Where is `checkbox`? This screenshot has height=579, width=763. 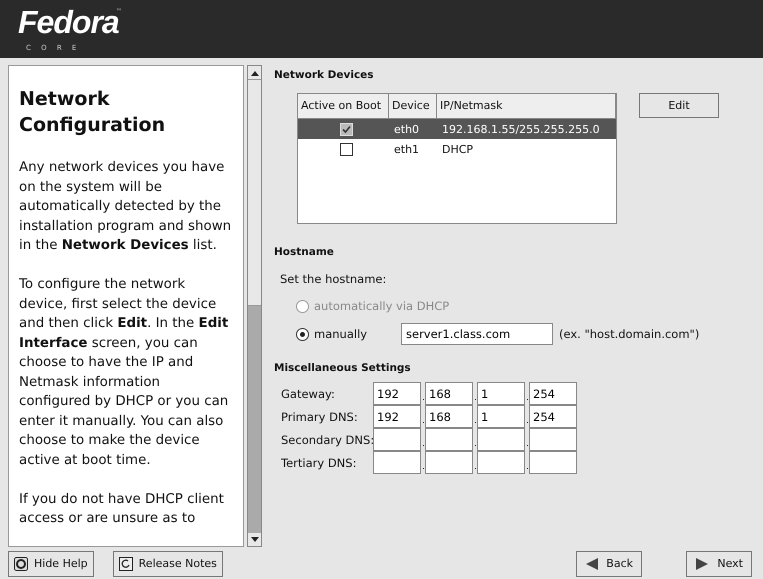
checkbox is located at coordinates (346, 149).